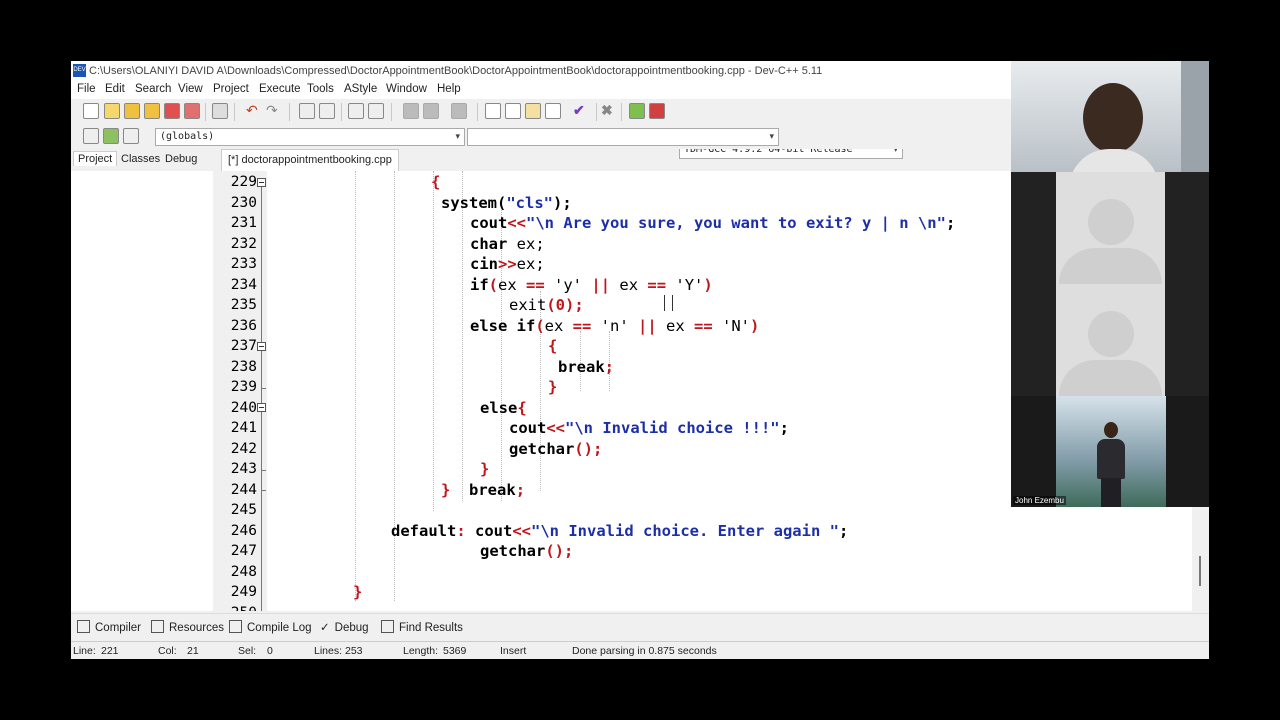 This screenshot has height=720, width=1280. I want to click on replace-icon, so click(327, 111).